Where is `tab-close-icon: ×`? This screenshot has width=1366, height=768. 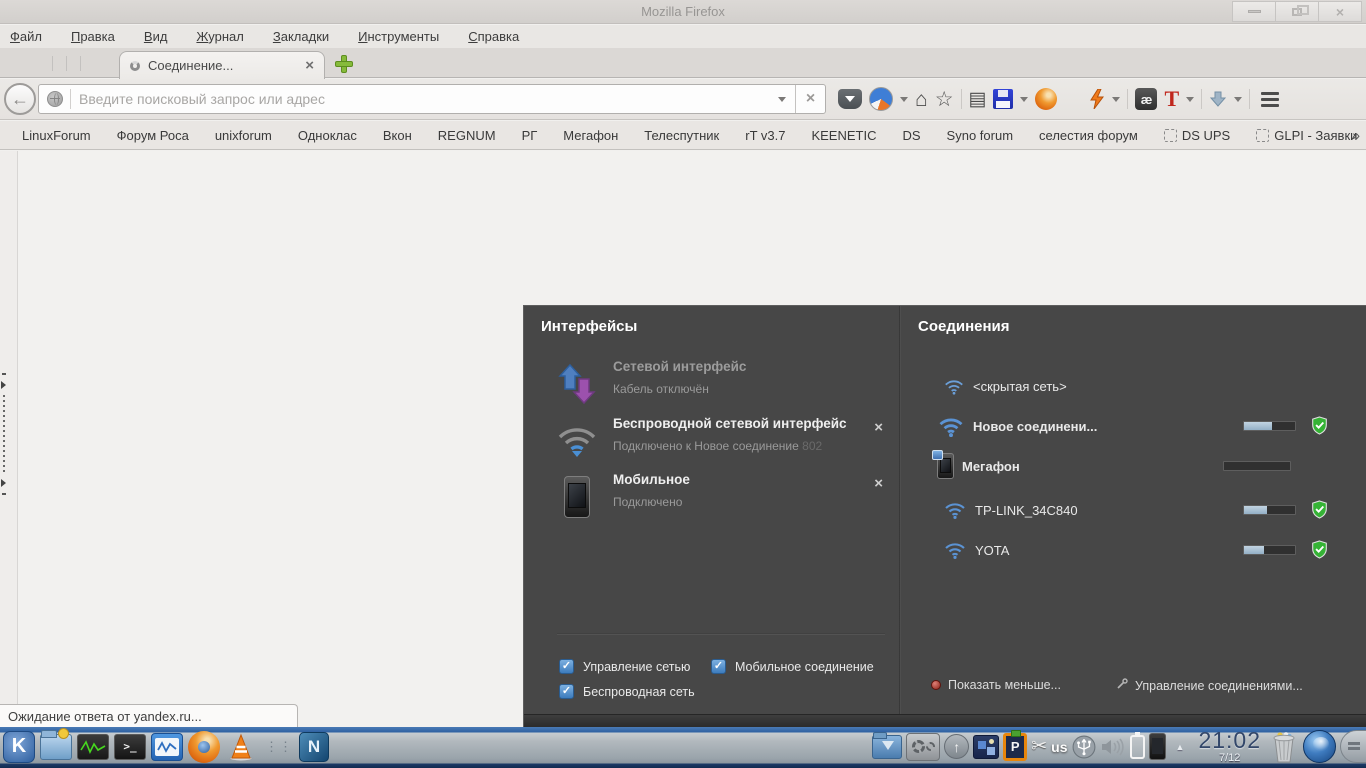
tab-close-icon: × is located at coordinates (309, 65).